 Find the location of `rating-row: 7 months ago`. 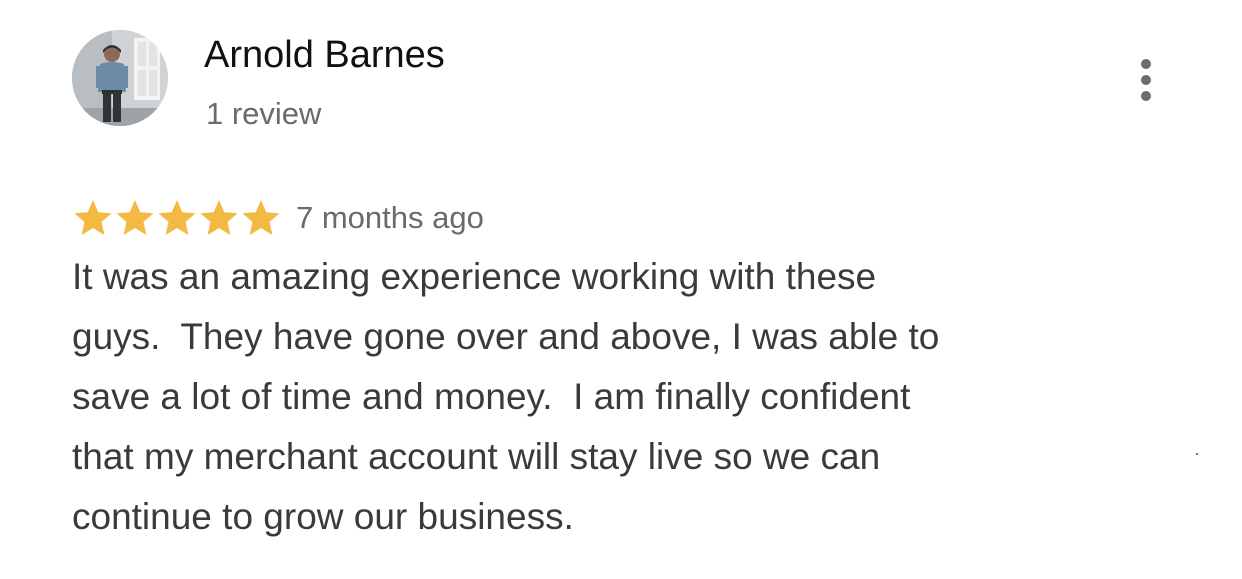

rating-row: 7 months ago is located at coordinates (278, 218).